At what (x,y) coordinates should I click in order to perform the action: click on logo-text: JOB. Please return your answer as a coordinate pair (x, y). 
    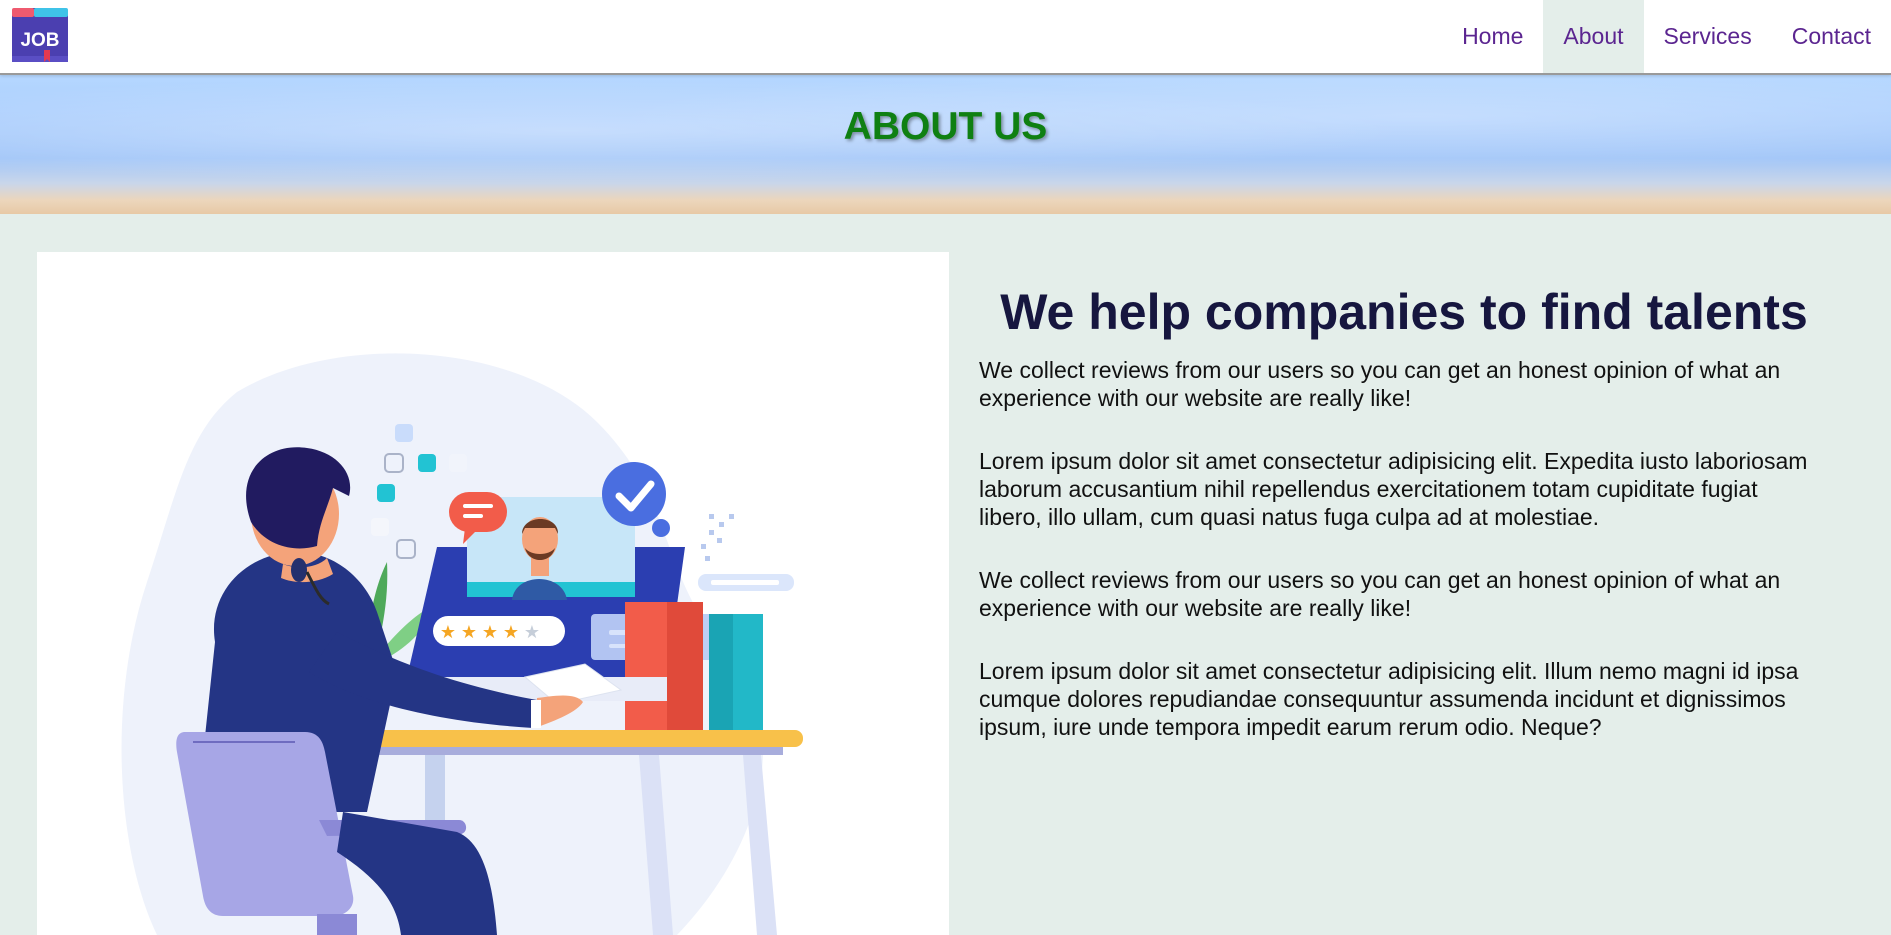
    Looking at the image, I should click on (39, 40).